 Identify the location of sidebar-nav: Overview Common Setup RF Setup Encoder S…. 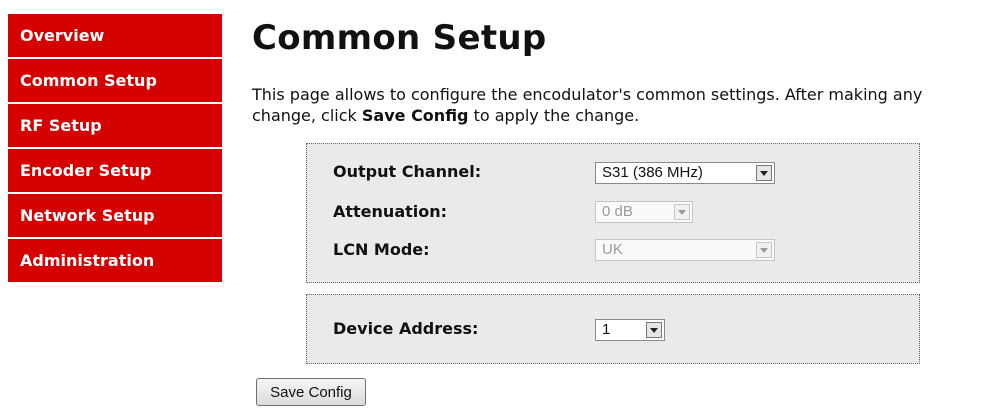
(115, 149).